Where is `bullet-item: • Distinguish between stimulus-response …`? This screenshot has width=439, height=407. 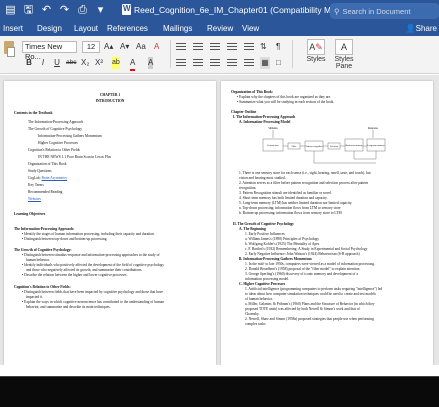
bullet-item: • Distinguish between stimulus-response … is located at coordinates (91, 255).